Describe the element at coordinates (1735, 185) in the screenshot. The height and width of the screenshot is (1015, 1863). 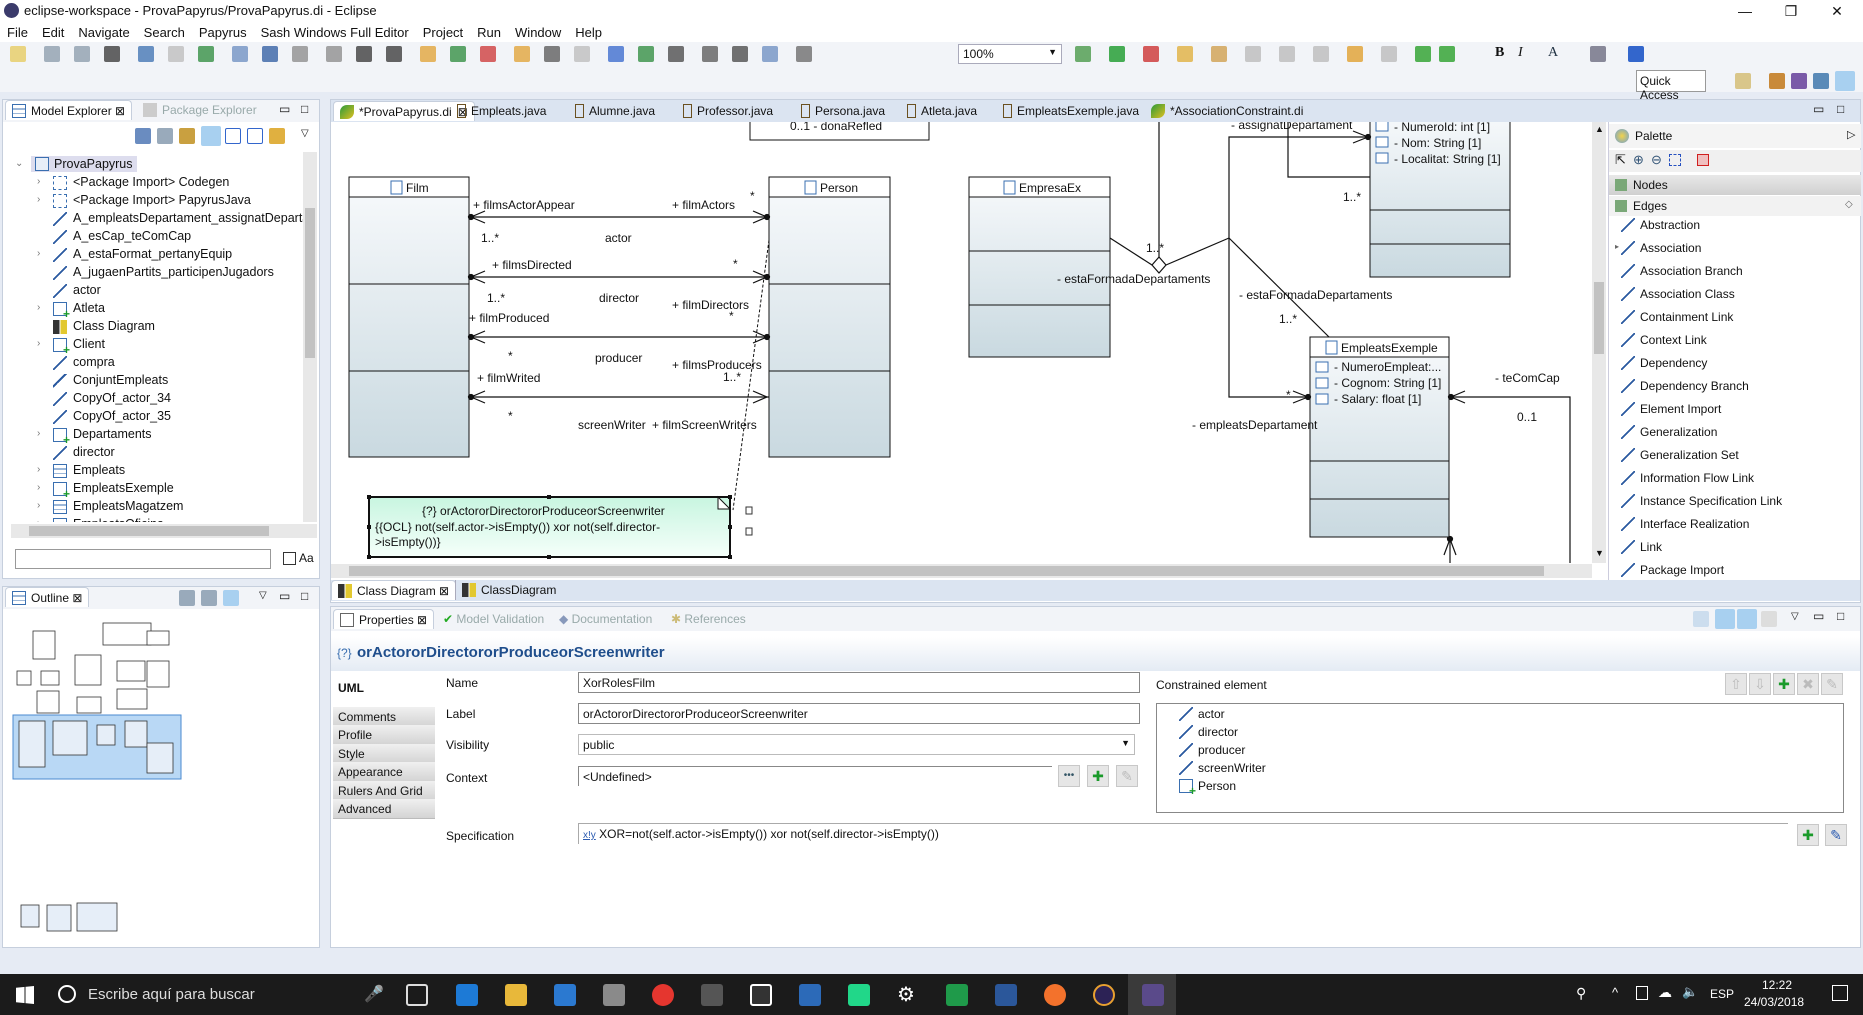
I see `palette-drawer-nodes: Nodes` at that location.